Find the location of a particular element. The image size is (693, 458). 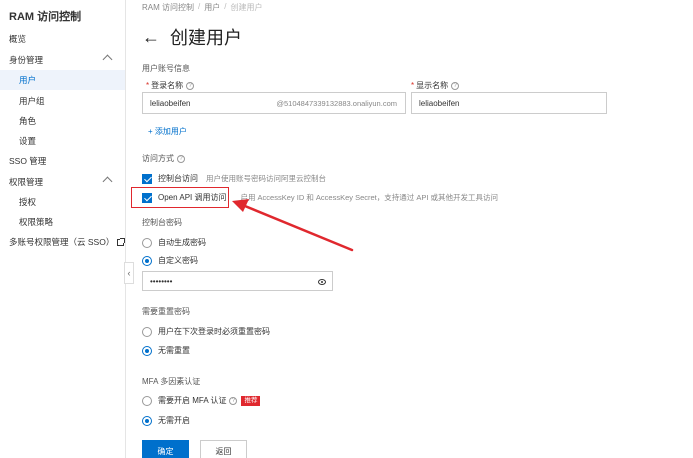

recommended-badge: 推荐 is located at coordinates (251, 400).